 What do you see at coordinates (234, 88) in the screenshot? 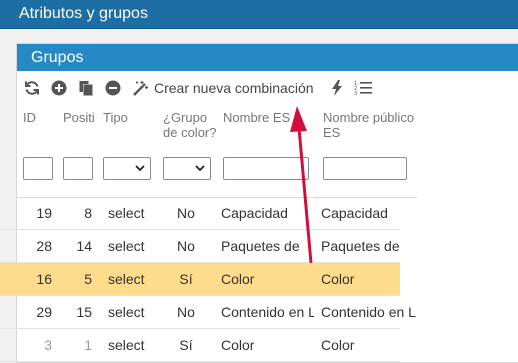
I see `create-combination-label: Crear nueva combinación` at bounding box center [234, 88].